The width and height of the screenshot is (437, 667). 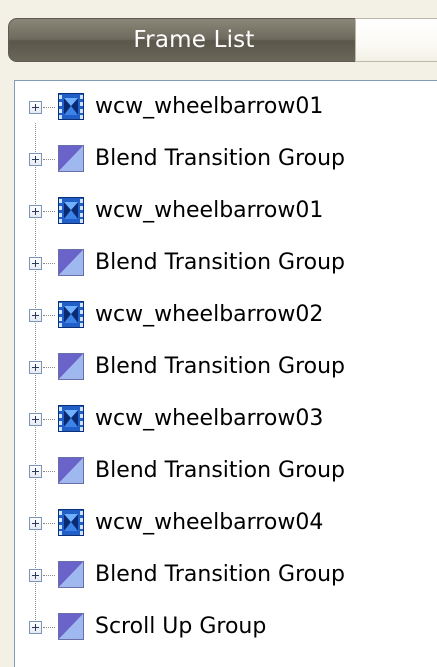 I want to click on tree-item: wcw_wheelbarrow03, so click(x=226, y=419).